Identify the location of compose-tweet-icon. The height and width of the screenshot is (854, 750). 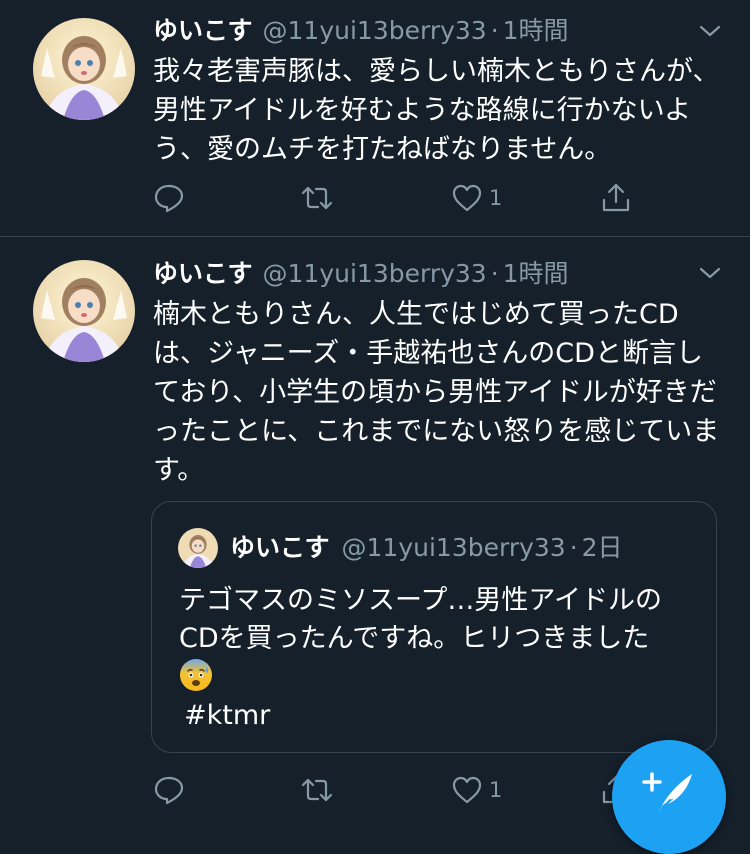
(667, 793).